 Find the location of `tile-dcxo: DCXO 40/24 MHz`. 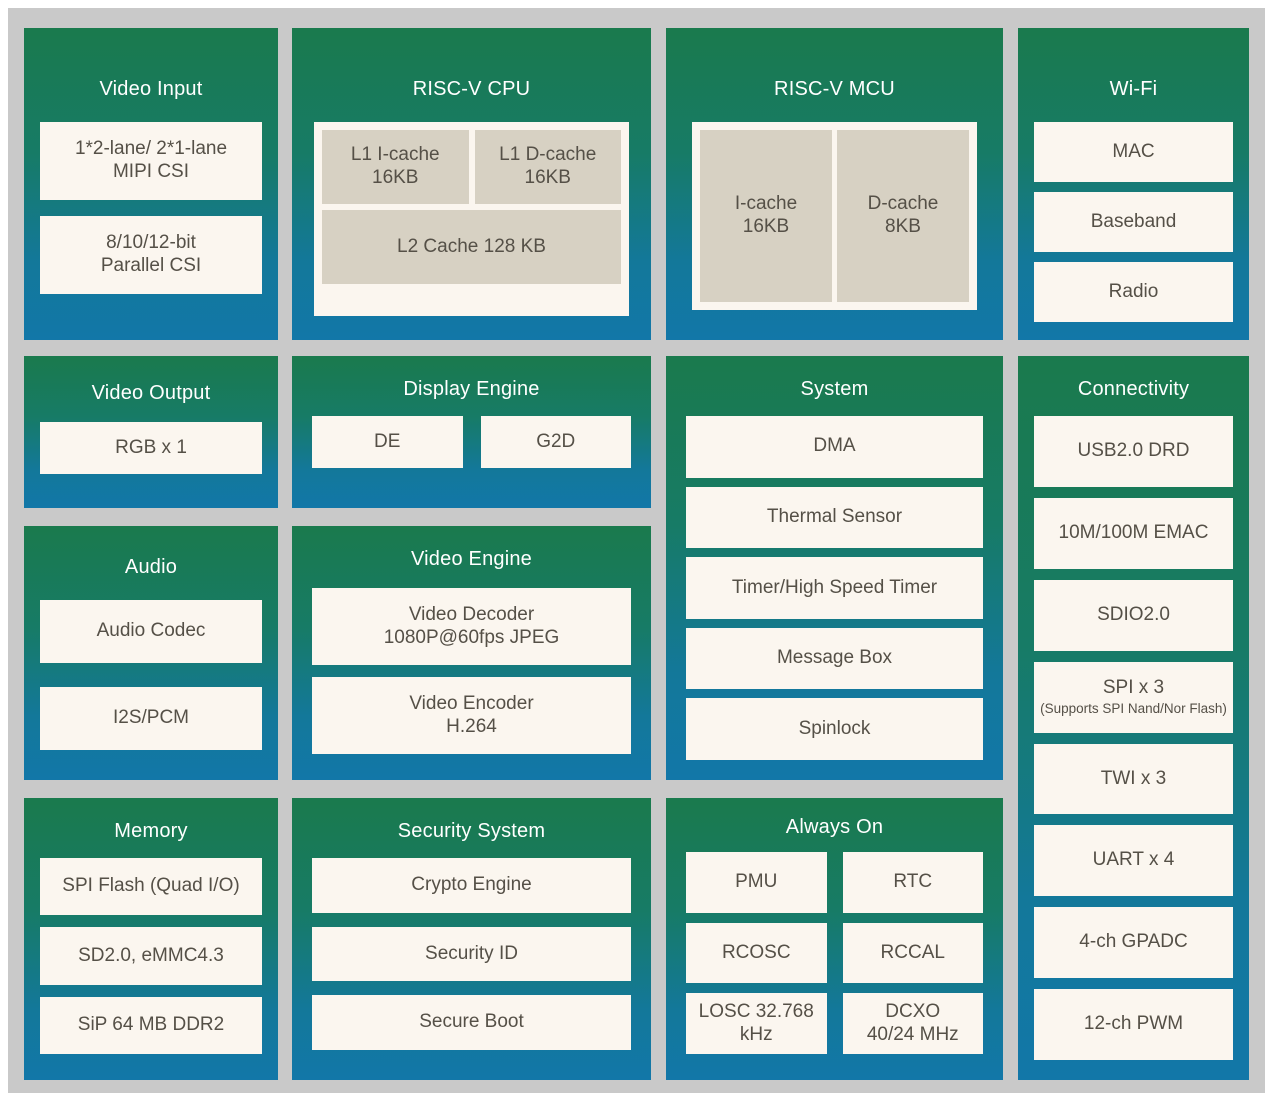

tile-dcxo: DCXO 40/24 MHz is located at coordinates (912, 1024).